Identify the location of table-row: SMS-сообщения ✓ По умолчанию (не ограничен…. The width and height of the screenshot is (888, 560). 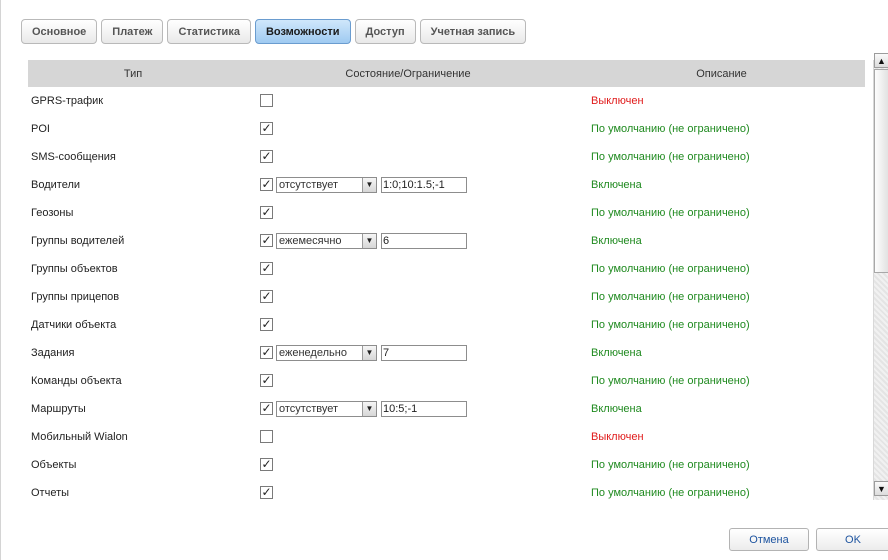
(446, 157).